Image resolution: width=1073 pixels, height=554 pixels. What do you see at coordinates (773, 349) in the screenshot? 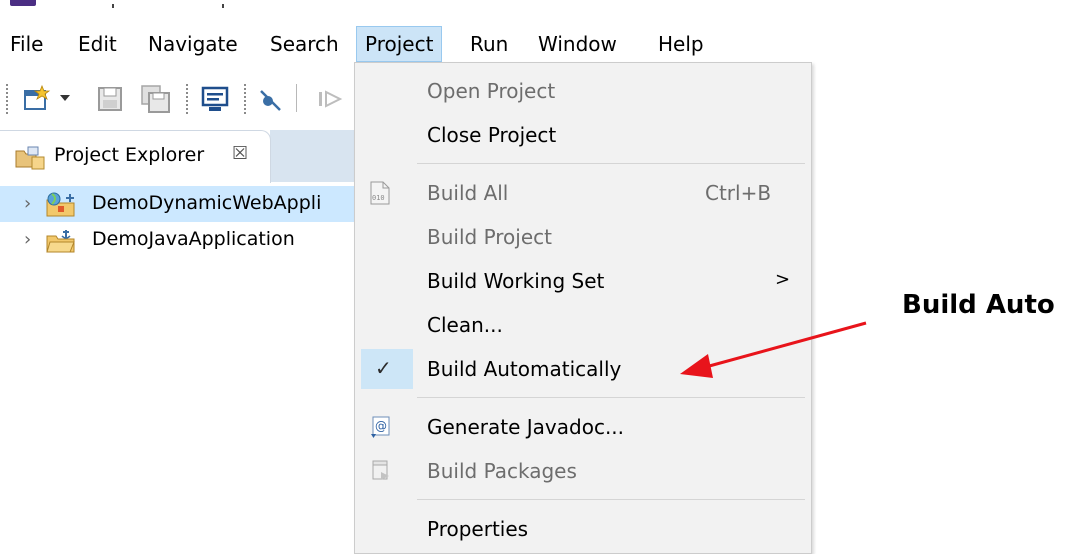
I see `annotation-arrow` at bounding box center [773, 349].